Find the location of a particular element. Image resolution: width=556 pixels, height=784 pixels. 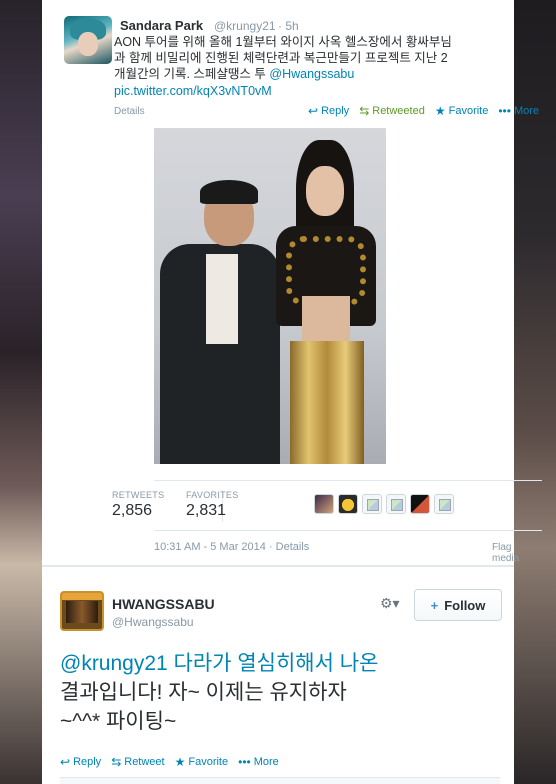

photo-man is located at coordinates (220, 322).